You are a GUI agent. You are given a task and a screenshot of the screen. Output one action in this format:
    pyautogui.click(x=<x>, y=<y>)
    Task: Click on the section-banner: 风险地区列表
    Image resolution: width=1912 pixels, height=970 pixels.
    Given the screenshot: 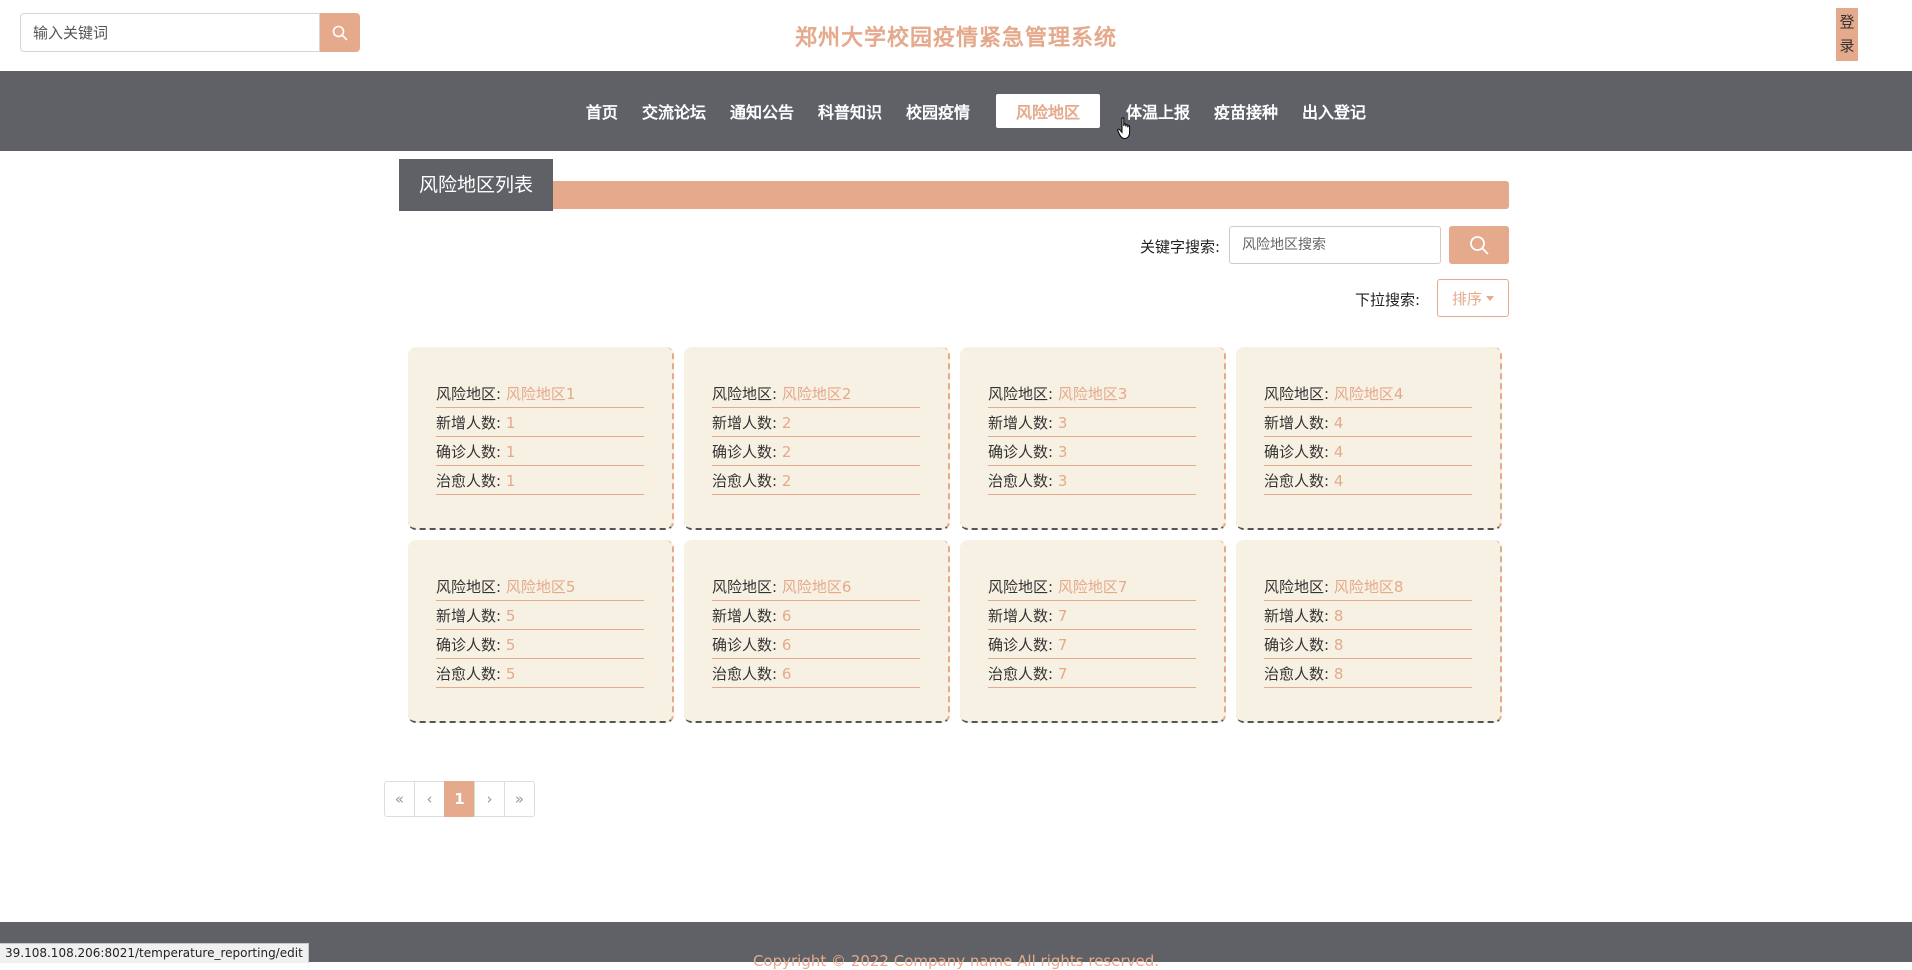 What is the action you would take?
    pyautogui.click(x=954, y=185)
    